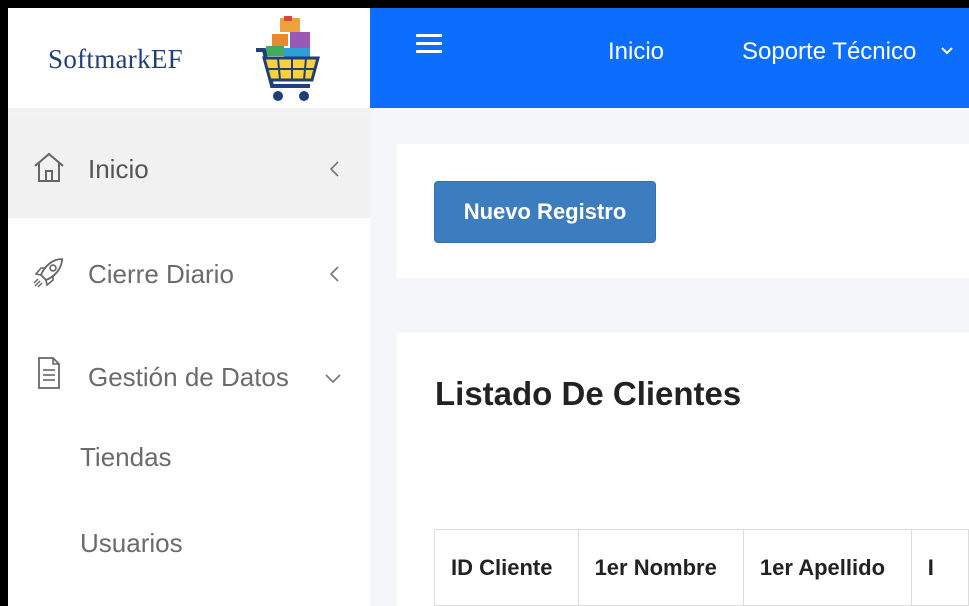 Image resolution: width=969 pixels, height=606 pixels. What do you see at coordinates (126, 457) in the screenshot?
I see `sidebar-subitem-tiendas: Tiendas` at bounding box center [126, 457].